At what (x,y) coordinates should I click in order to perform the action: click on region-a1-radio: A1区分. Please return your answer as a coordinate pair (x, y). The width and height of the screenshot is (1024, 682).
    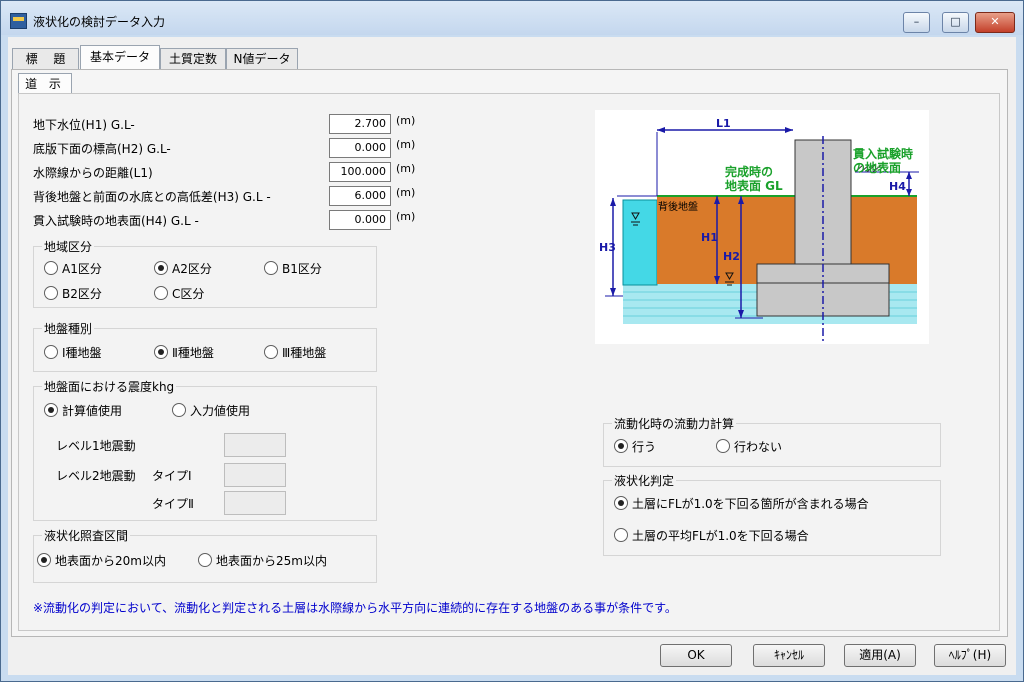
    Looking at the image, I should click on (73, 268).